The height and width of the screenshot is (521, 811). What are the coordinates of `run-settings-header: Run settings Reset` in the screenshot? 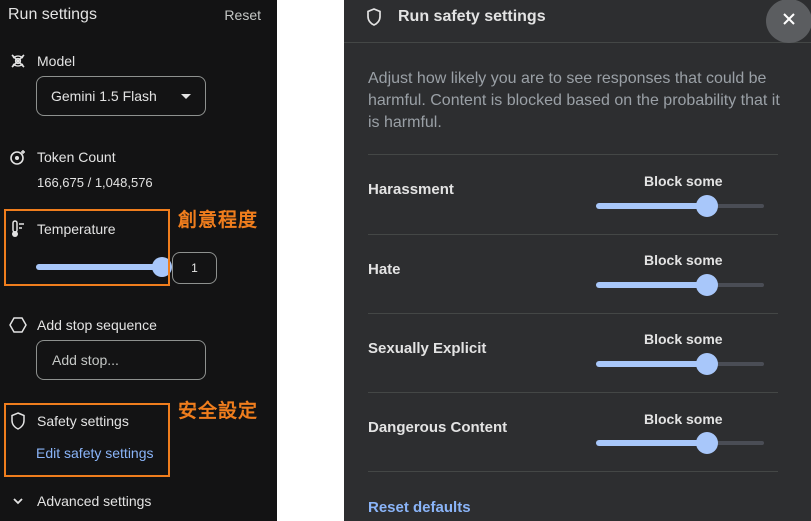 It's located at (134, 15).